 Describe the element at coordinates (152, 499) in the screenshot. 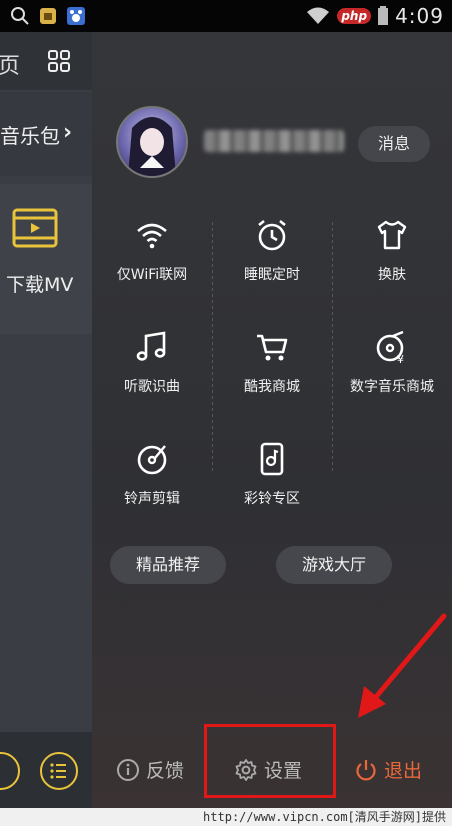

I see `menu-label: 铃声剪辑` at that location.